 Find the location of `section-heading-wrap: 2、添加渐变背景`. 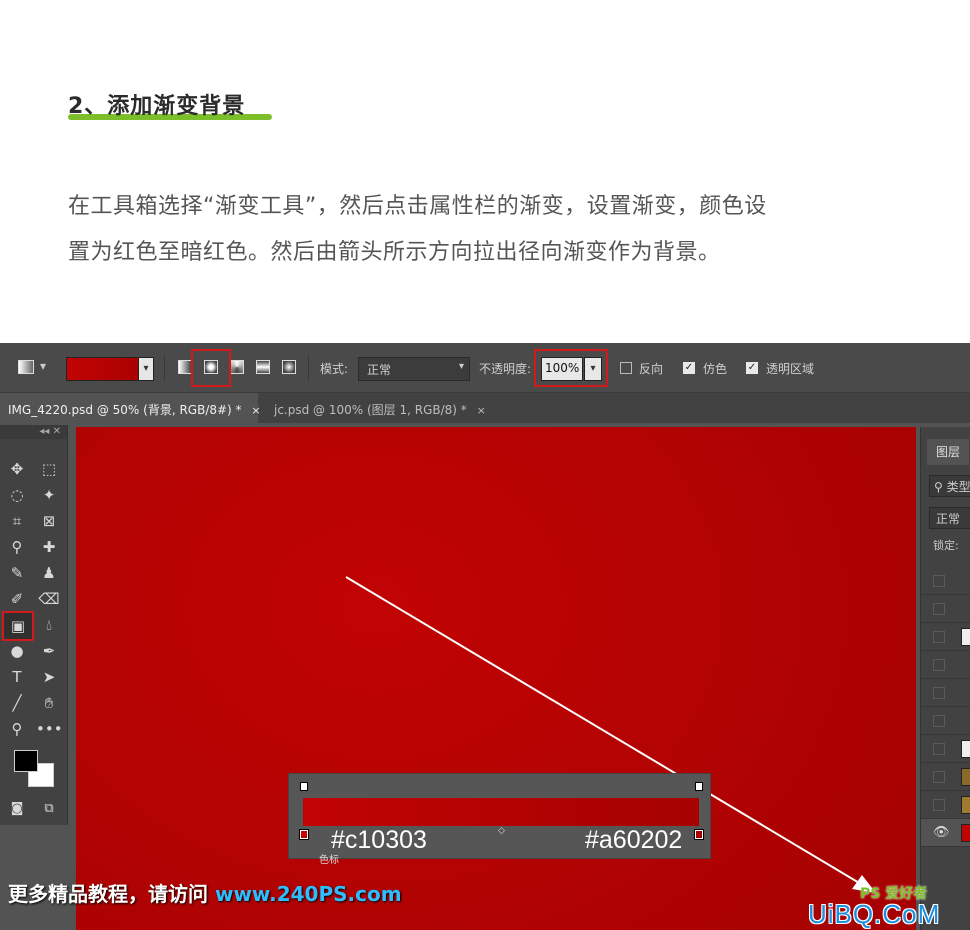

section-heading-wrap: 2、添加渐变背景 is located at coordinates (170, 104).